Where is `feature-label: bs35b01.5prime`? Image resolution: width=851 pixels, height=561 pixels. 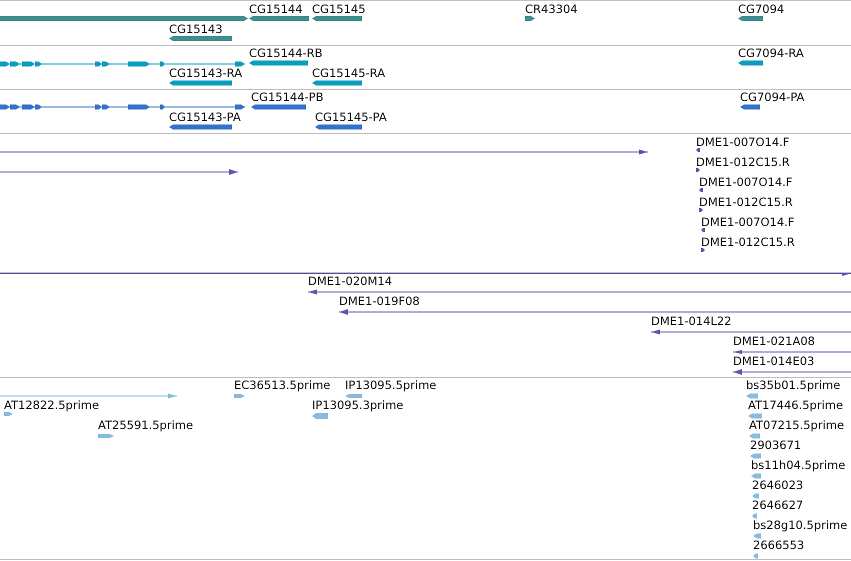 feature-label: bs35b01.5prime is located at coordinates (793, 385).